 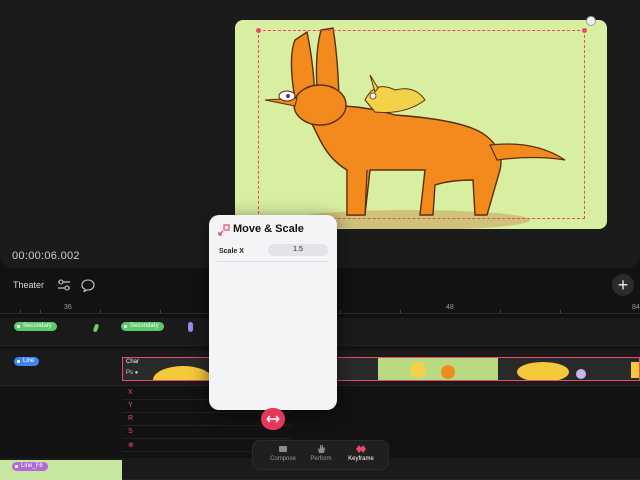 I want to click on tab-keyframe: Keyframe, so click(x=361, y=456).